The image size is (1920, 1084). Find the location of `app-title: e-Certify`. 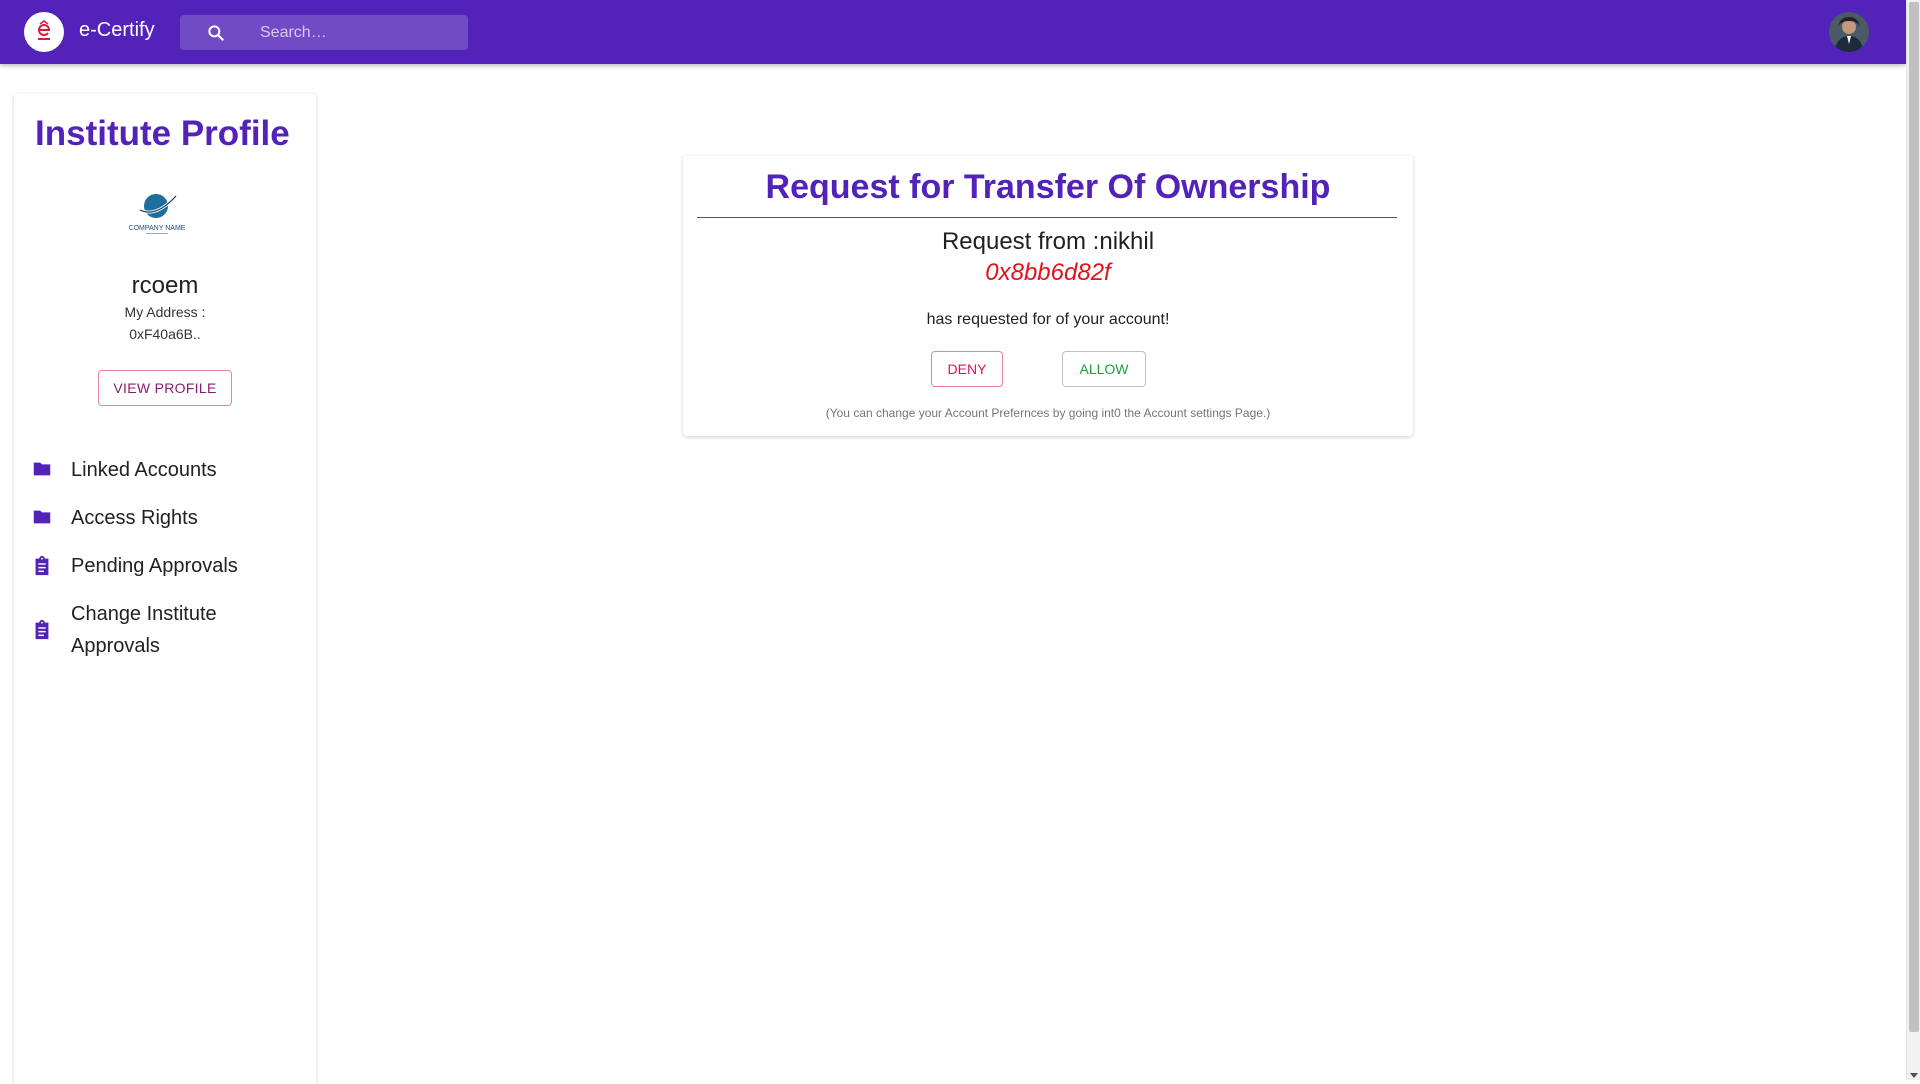

app-title: e-Certify is located at coordinates (117, 30).